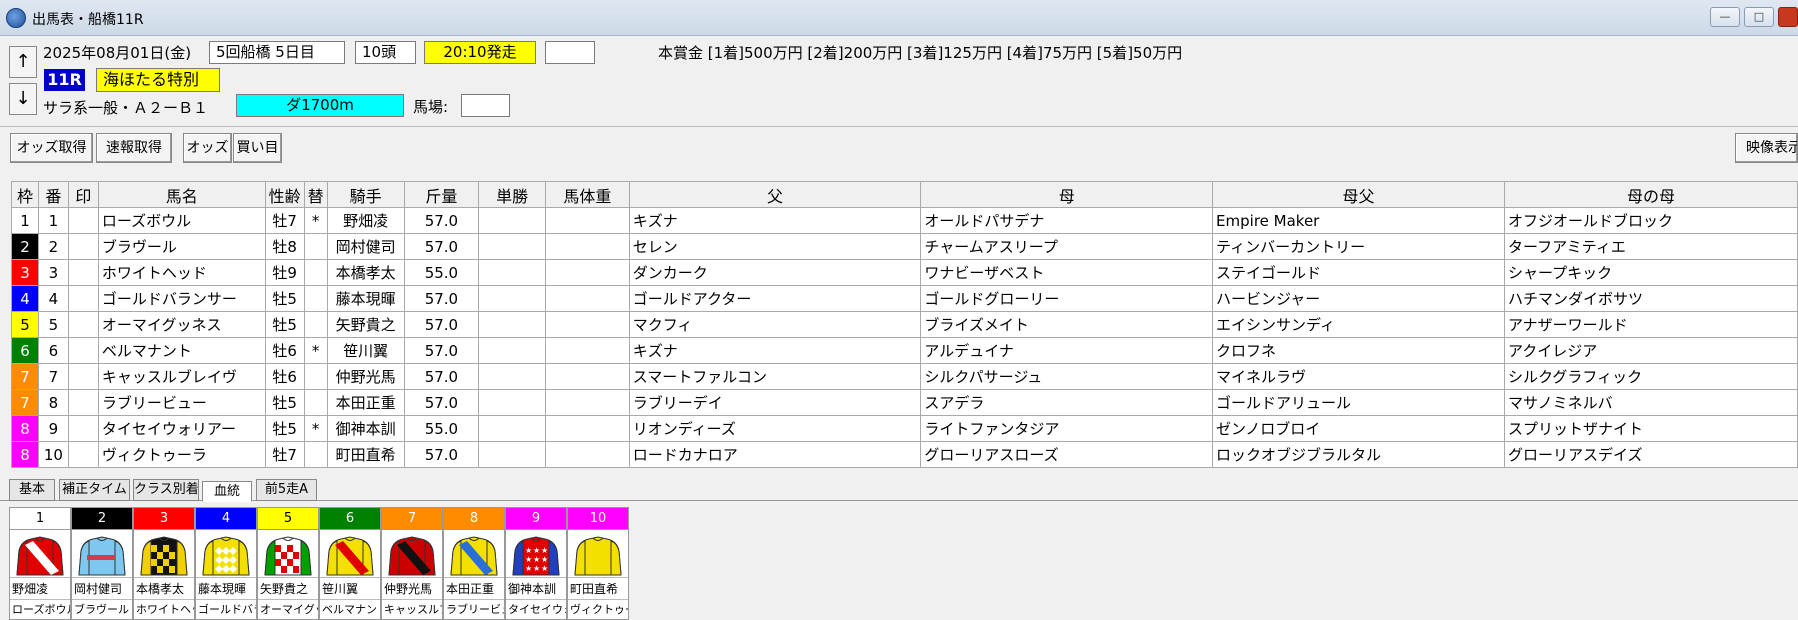  I want to click on video-display-button: 映像表示, so click(1766, 148).